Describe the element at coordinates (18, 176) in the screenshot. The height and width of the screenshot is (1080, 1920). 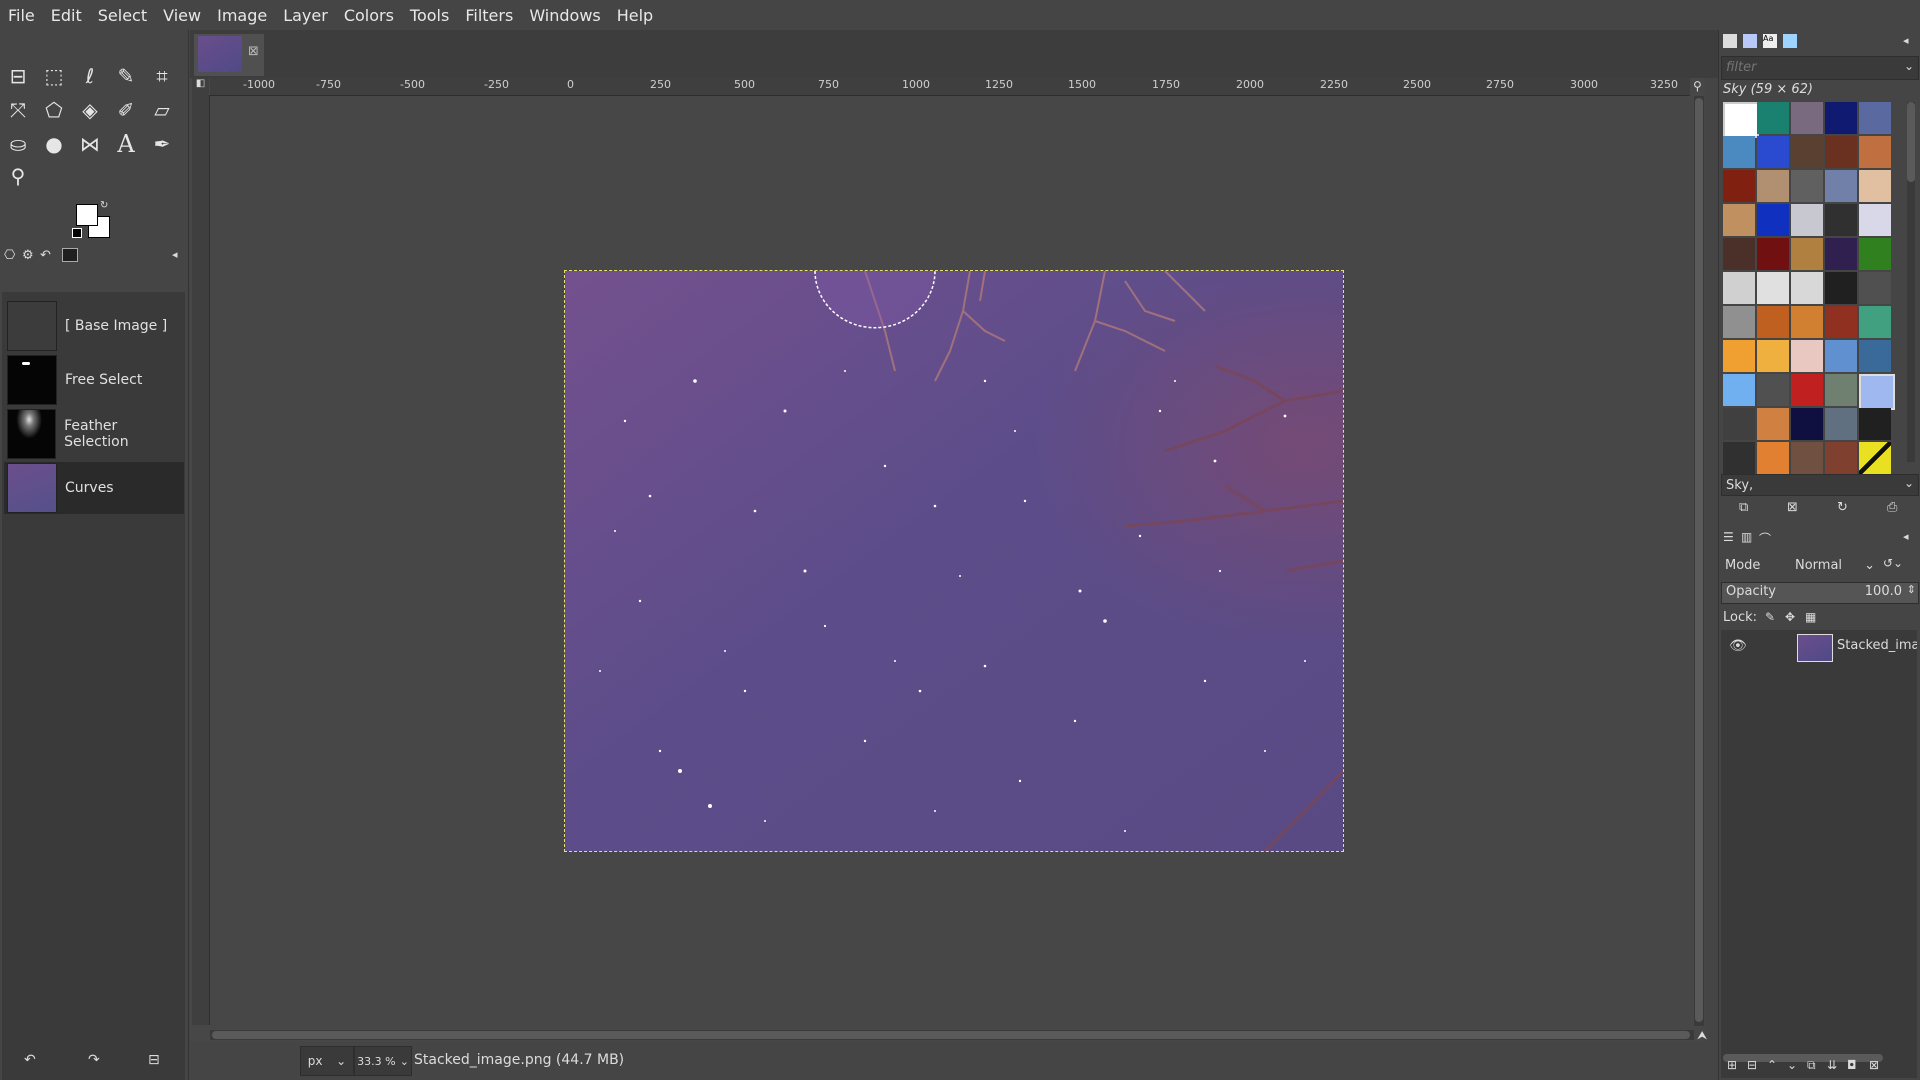
I see `zoom-icon: ⚲` at that location.